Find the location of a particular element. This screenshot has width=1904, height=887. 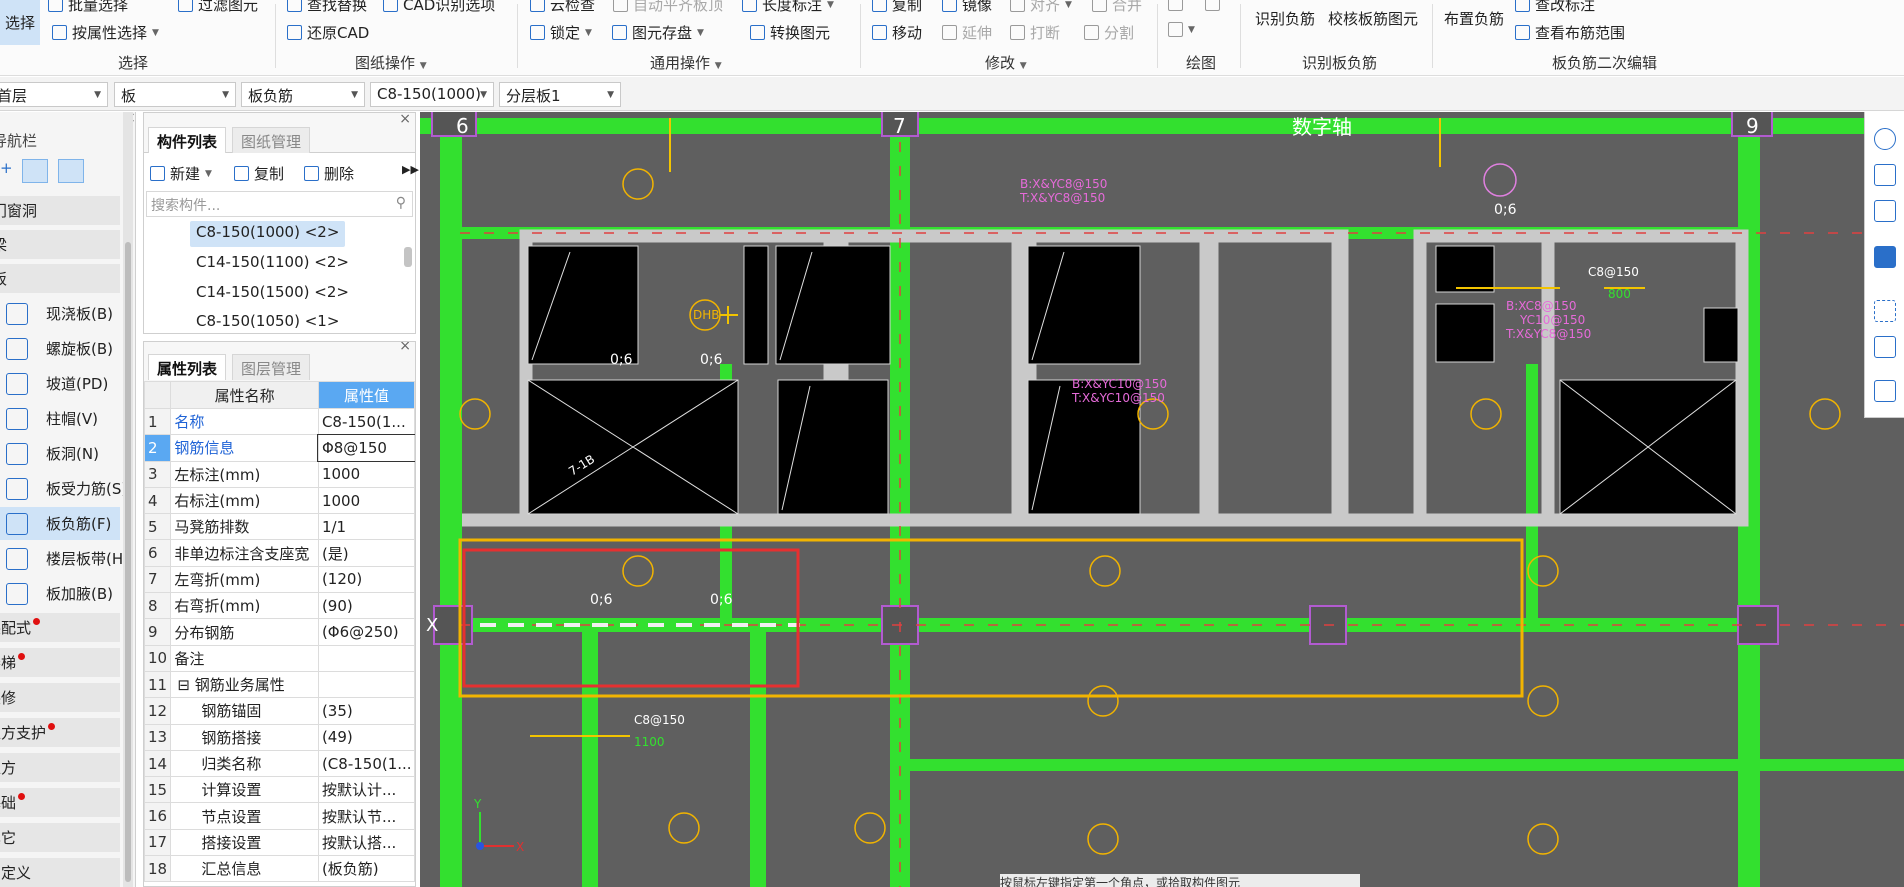

property-value: (90) is located at coordinates (366, 606).